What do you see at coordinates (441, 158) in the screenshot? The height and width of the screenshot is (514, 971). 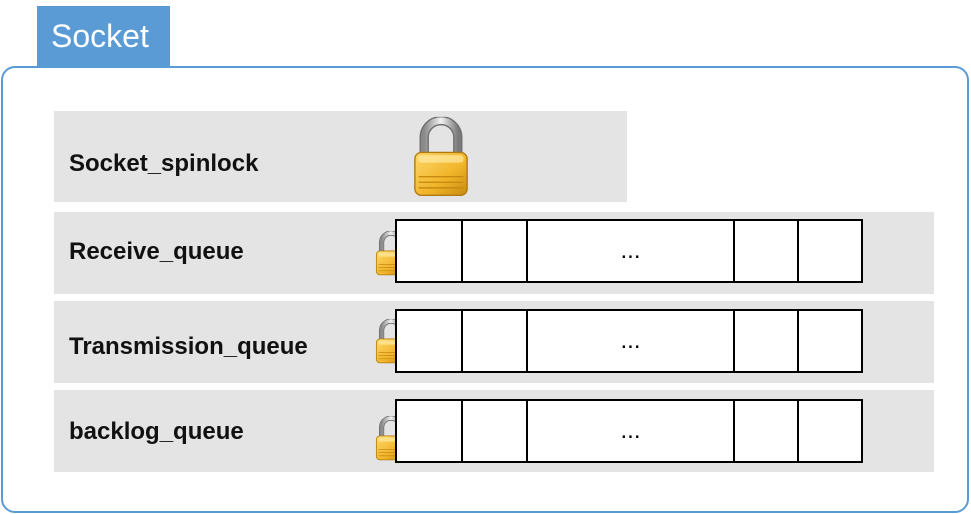 I see `padlock-icon` at bounding box center [441, 158].